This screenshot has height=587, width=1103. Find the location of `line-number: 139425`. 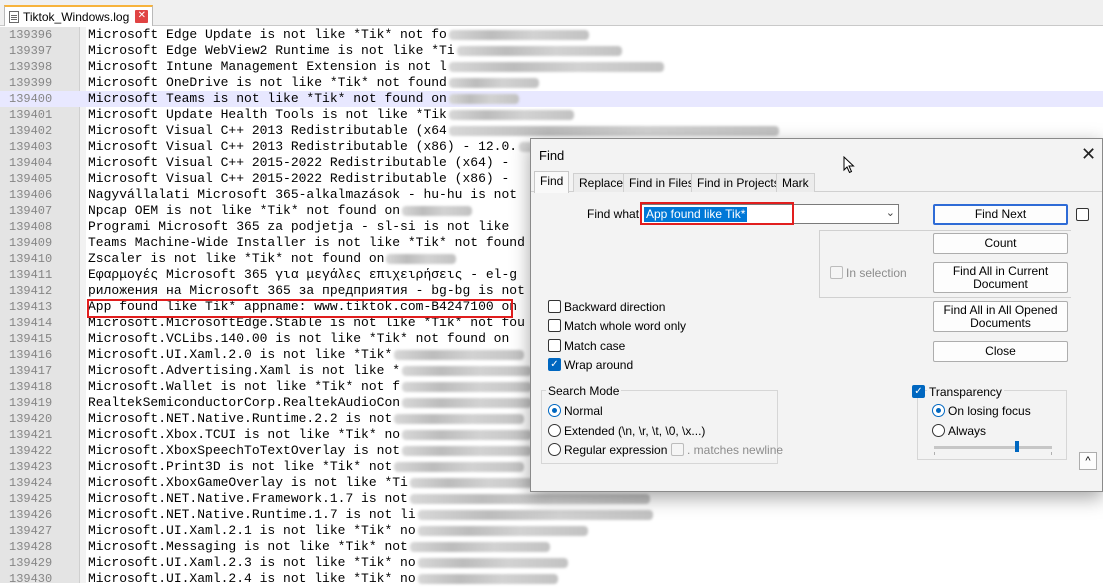

line-number: 139425 is located at coordinates (31, 499).